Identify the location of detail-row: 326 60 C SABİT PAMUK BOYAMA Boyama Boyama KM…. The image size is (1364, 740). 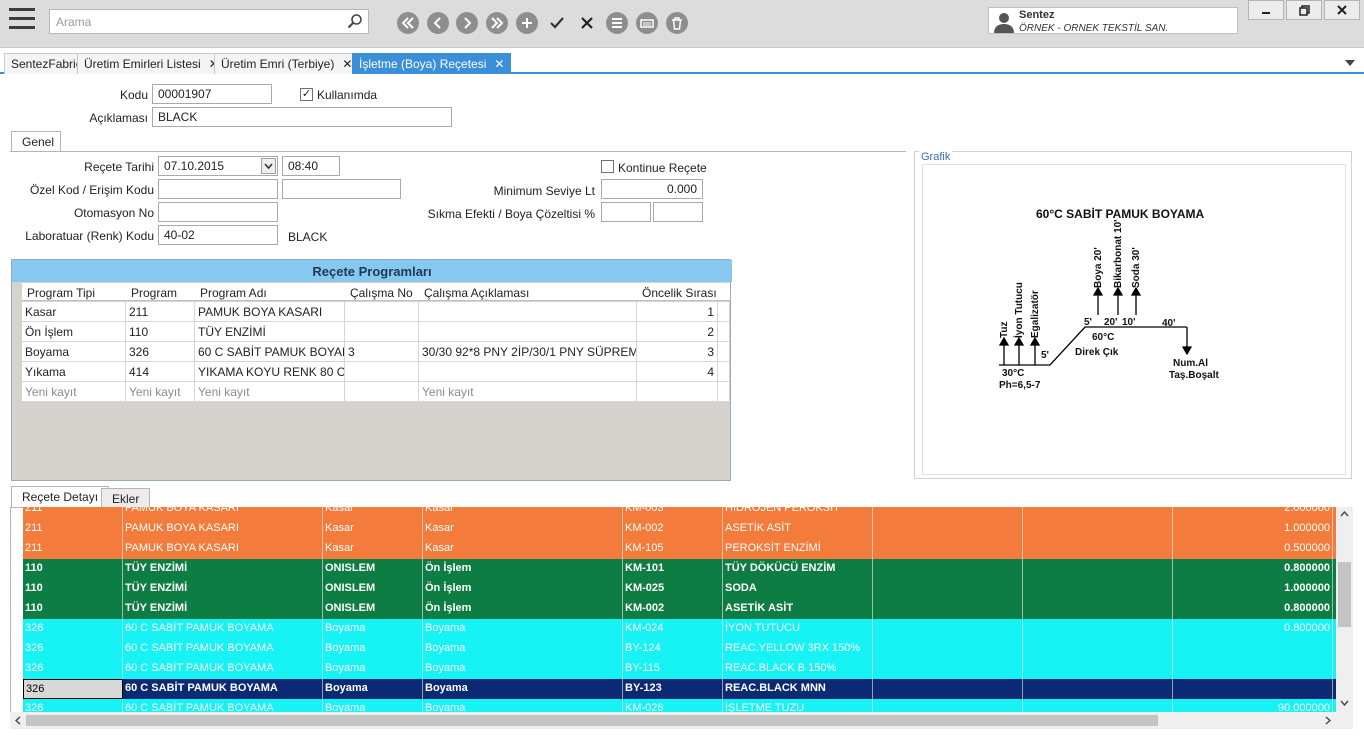
(685, 629).